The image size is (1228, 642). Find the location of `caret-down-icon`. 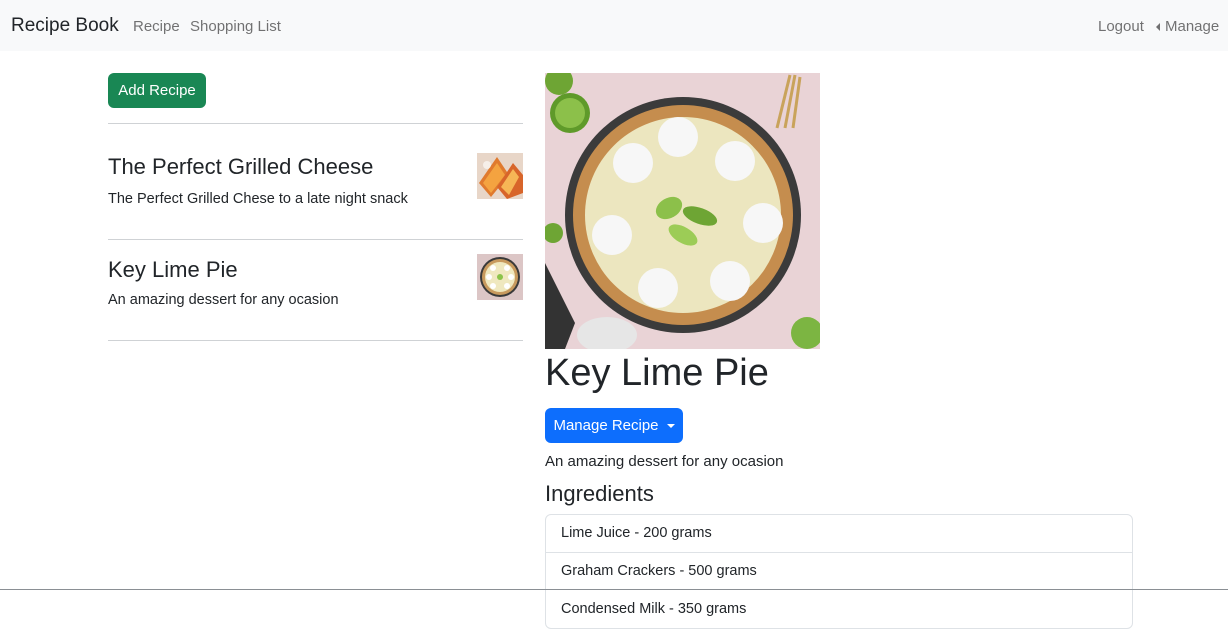

caret-down-icon is located at coordinates (670, 425).